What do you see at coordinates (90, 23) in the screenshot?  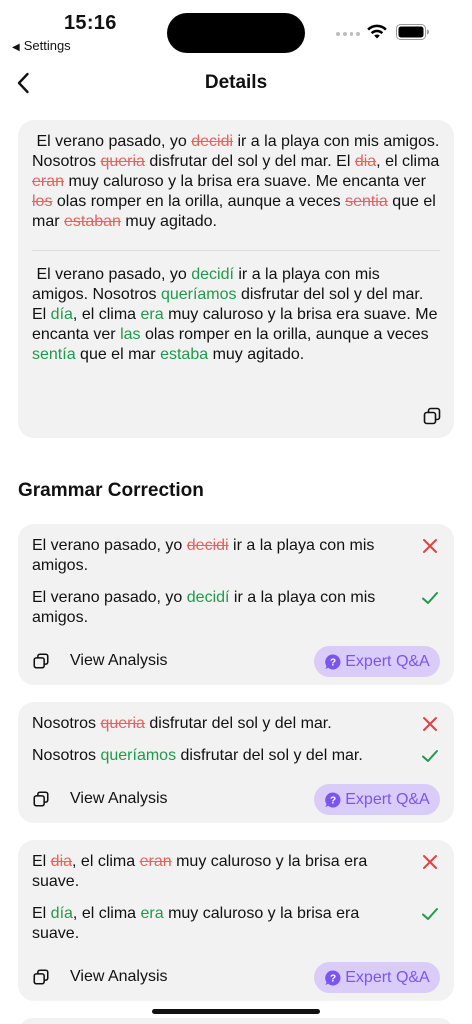 I see `status-time: 15:16` at bounding box center [90, 23].